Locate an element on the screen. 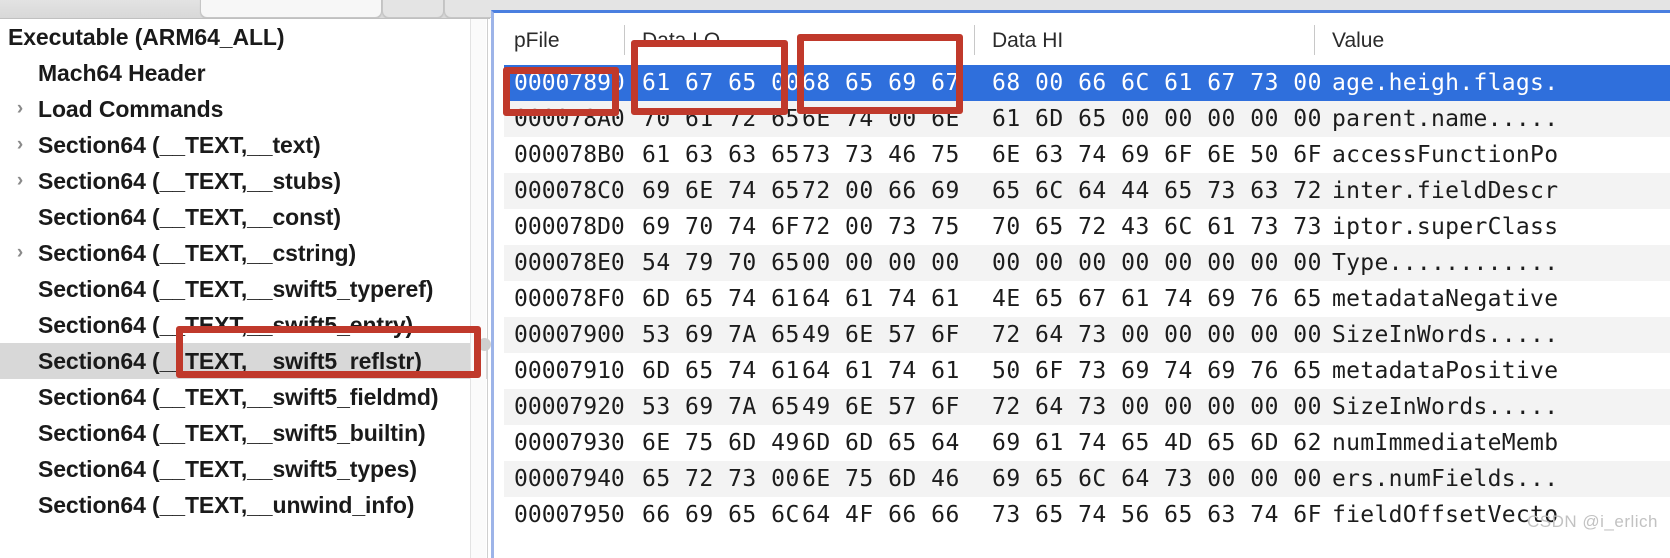 This screenshot has height=558, width=1670. hex-cell-data-hi: 00 00 00 00 00 00 00 00 is located at coordinates (1157, 263).